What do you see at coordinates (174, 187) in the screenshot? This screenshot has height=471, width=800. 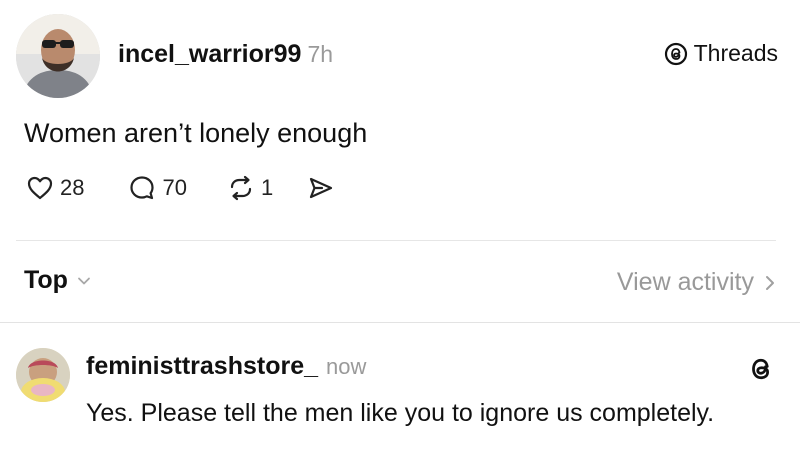 I see `reply-count: 70` at bounding box center [174, 187].